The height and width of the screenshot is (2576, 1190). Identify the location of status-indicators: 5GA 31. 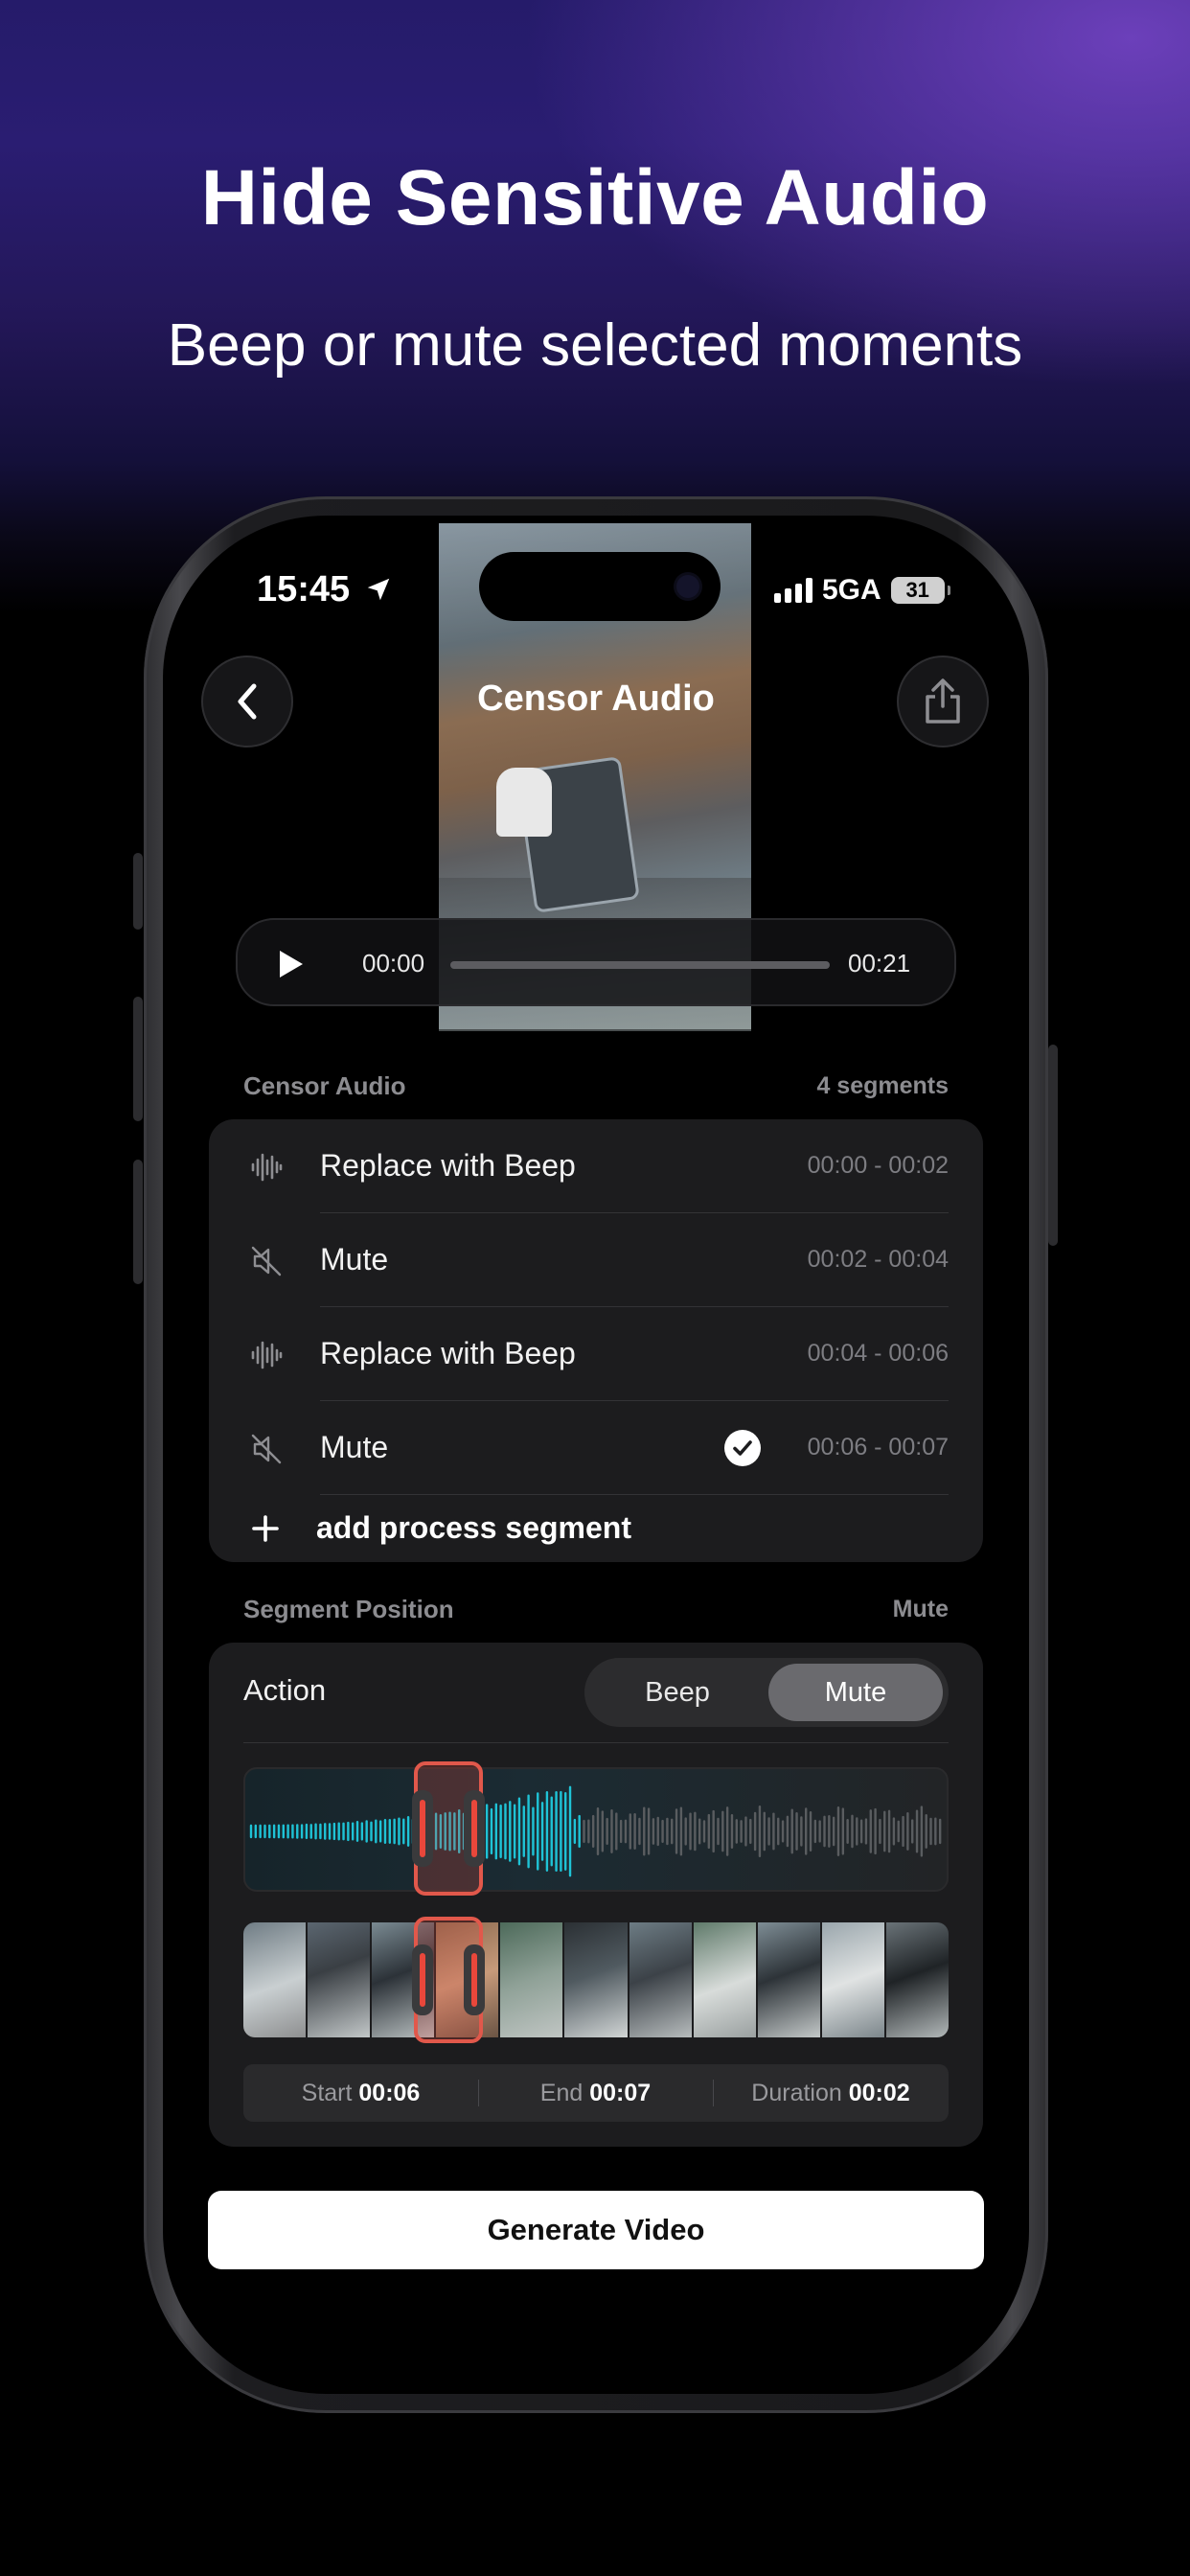
(862, 590).